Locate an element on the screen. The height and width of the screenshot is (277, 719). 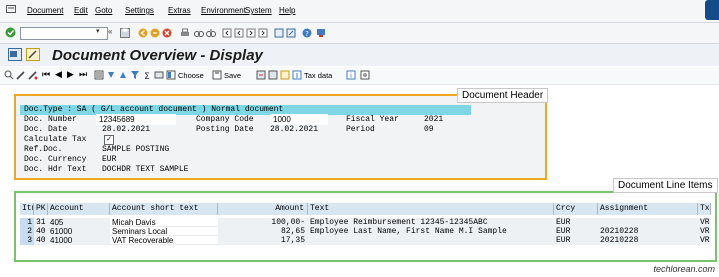
menu-environment: Environment is located at coordinates (223, 10).